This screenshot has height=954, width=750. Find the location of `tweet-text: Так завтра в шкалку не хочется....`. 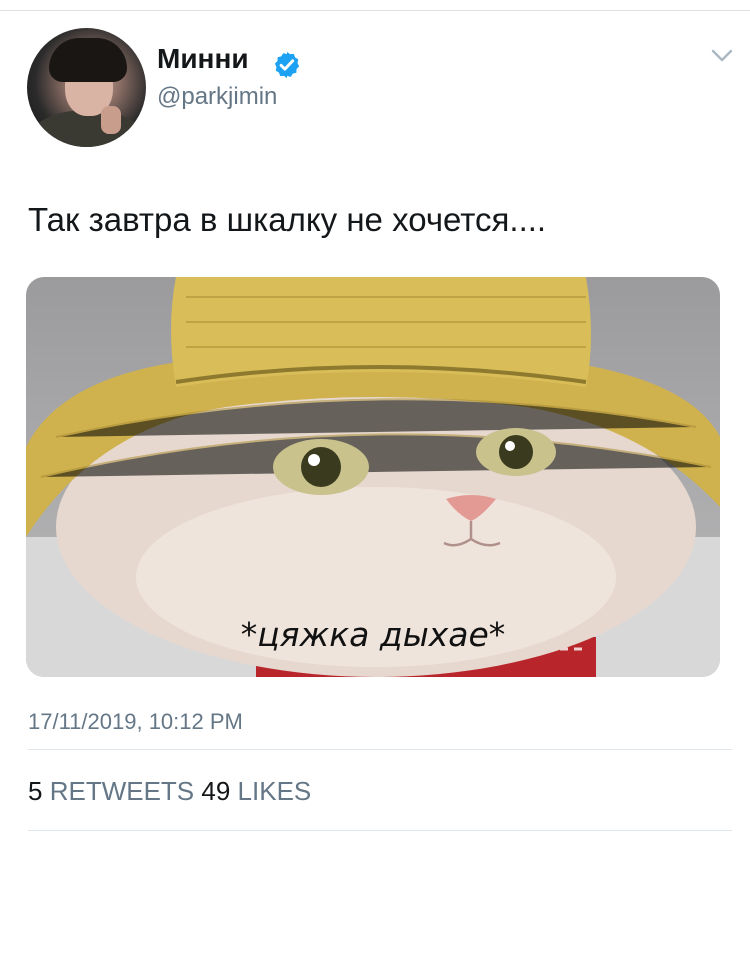

tweet-text: Так завтра в шкалку не хочется.... is located at coordinates (287, 219).